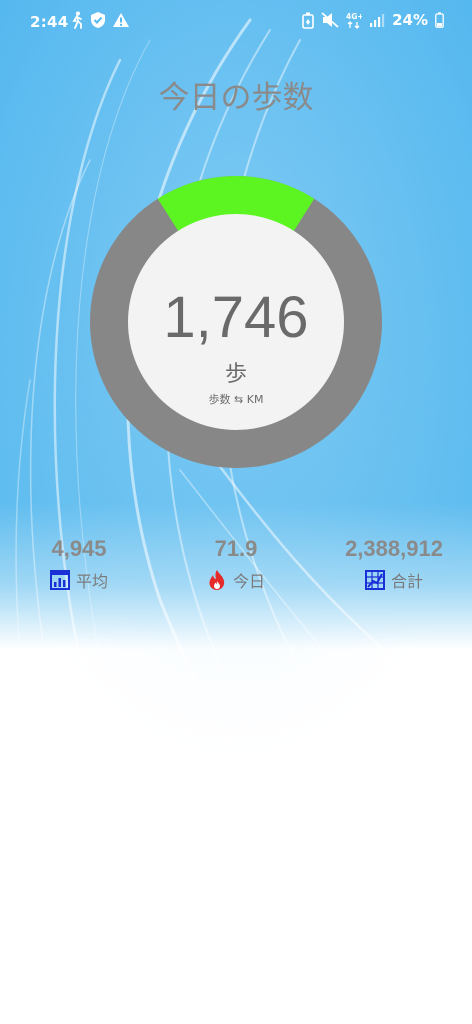 This screenshot has width=472, height=1024. I want to click on svg-text: 4G+, so click(354, 16).